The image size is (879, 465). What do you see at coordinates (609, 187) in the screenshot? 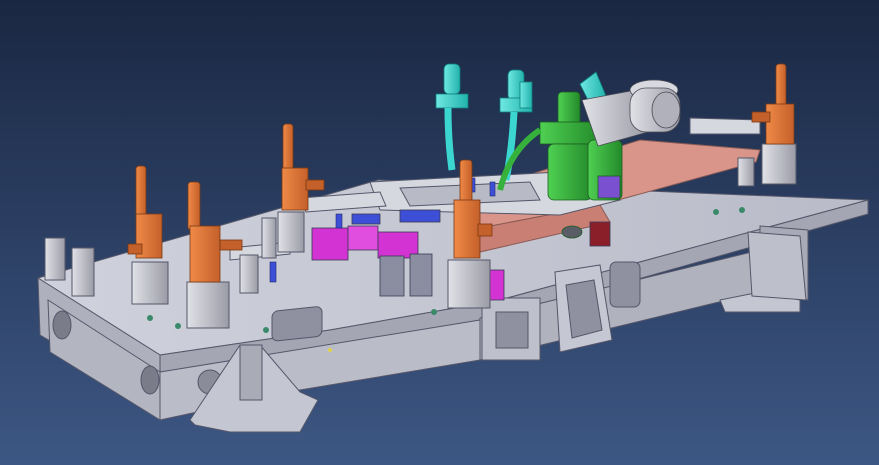
I see `robot-flange` at bounding box center [609, 187].